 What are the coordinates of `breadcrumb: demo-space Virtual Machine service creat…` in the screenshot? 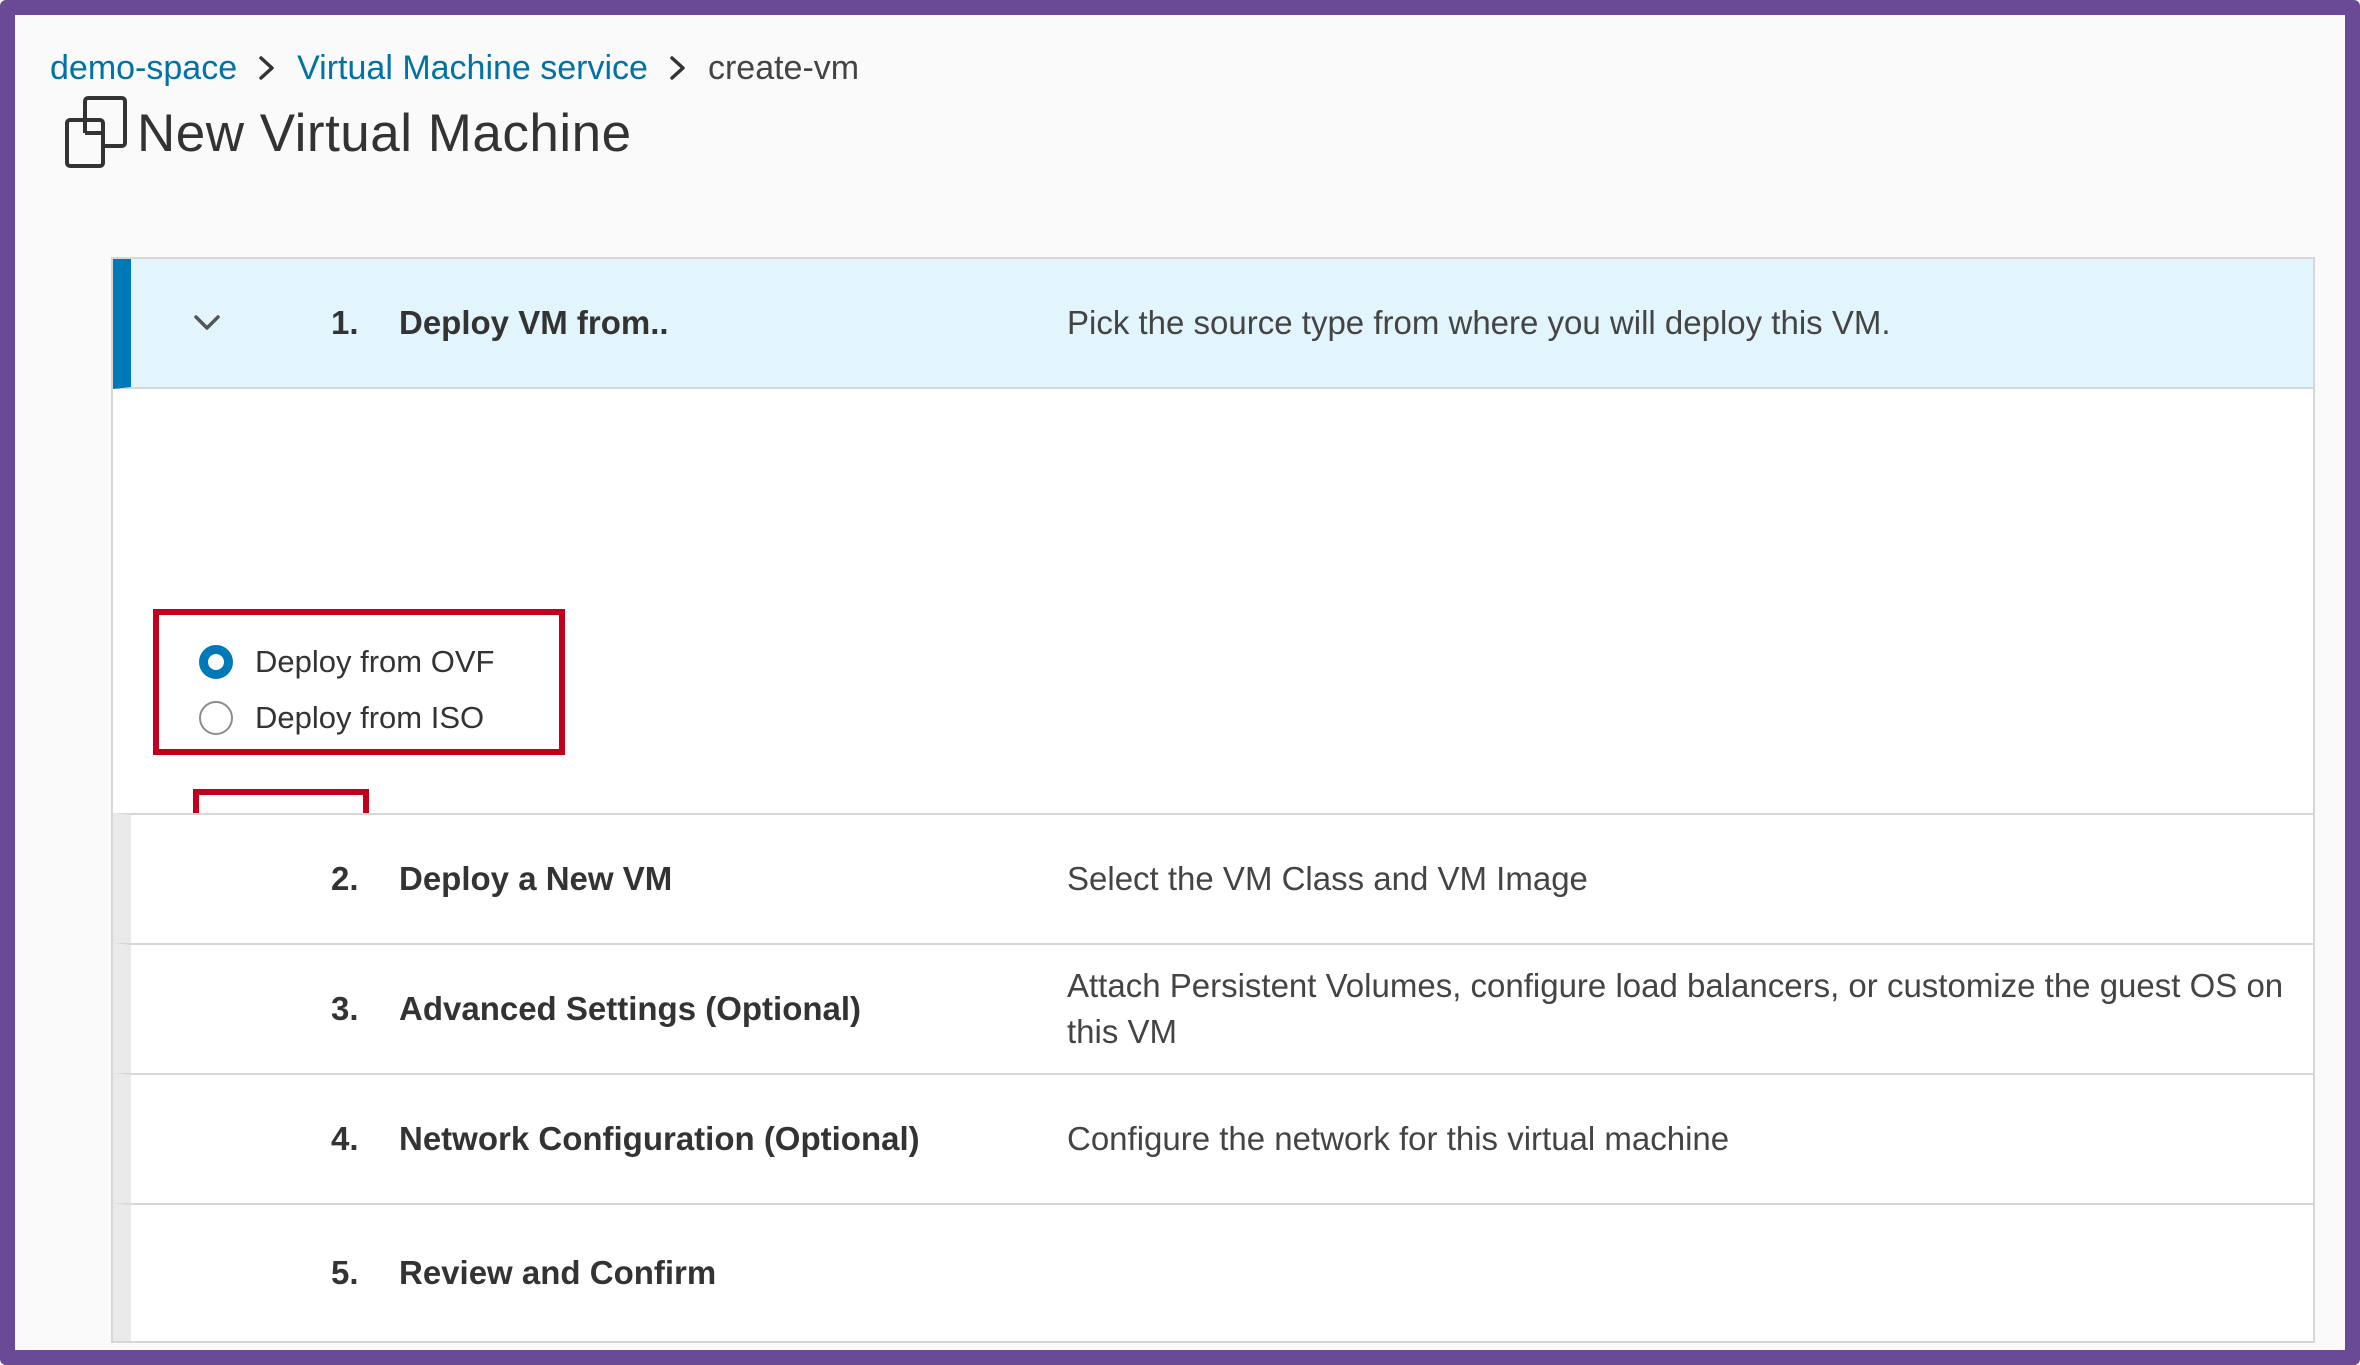 It's located at (454, 68).